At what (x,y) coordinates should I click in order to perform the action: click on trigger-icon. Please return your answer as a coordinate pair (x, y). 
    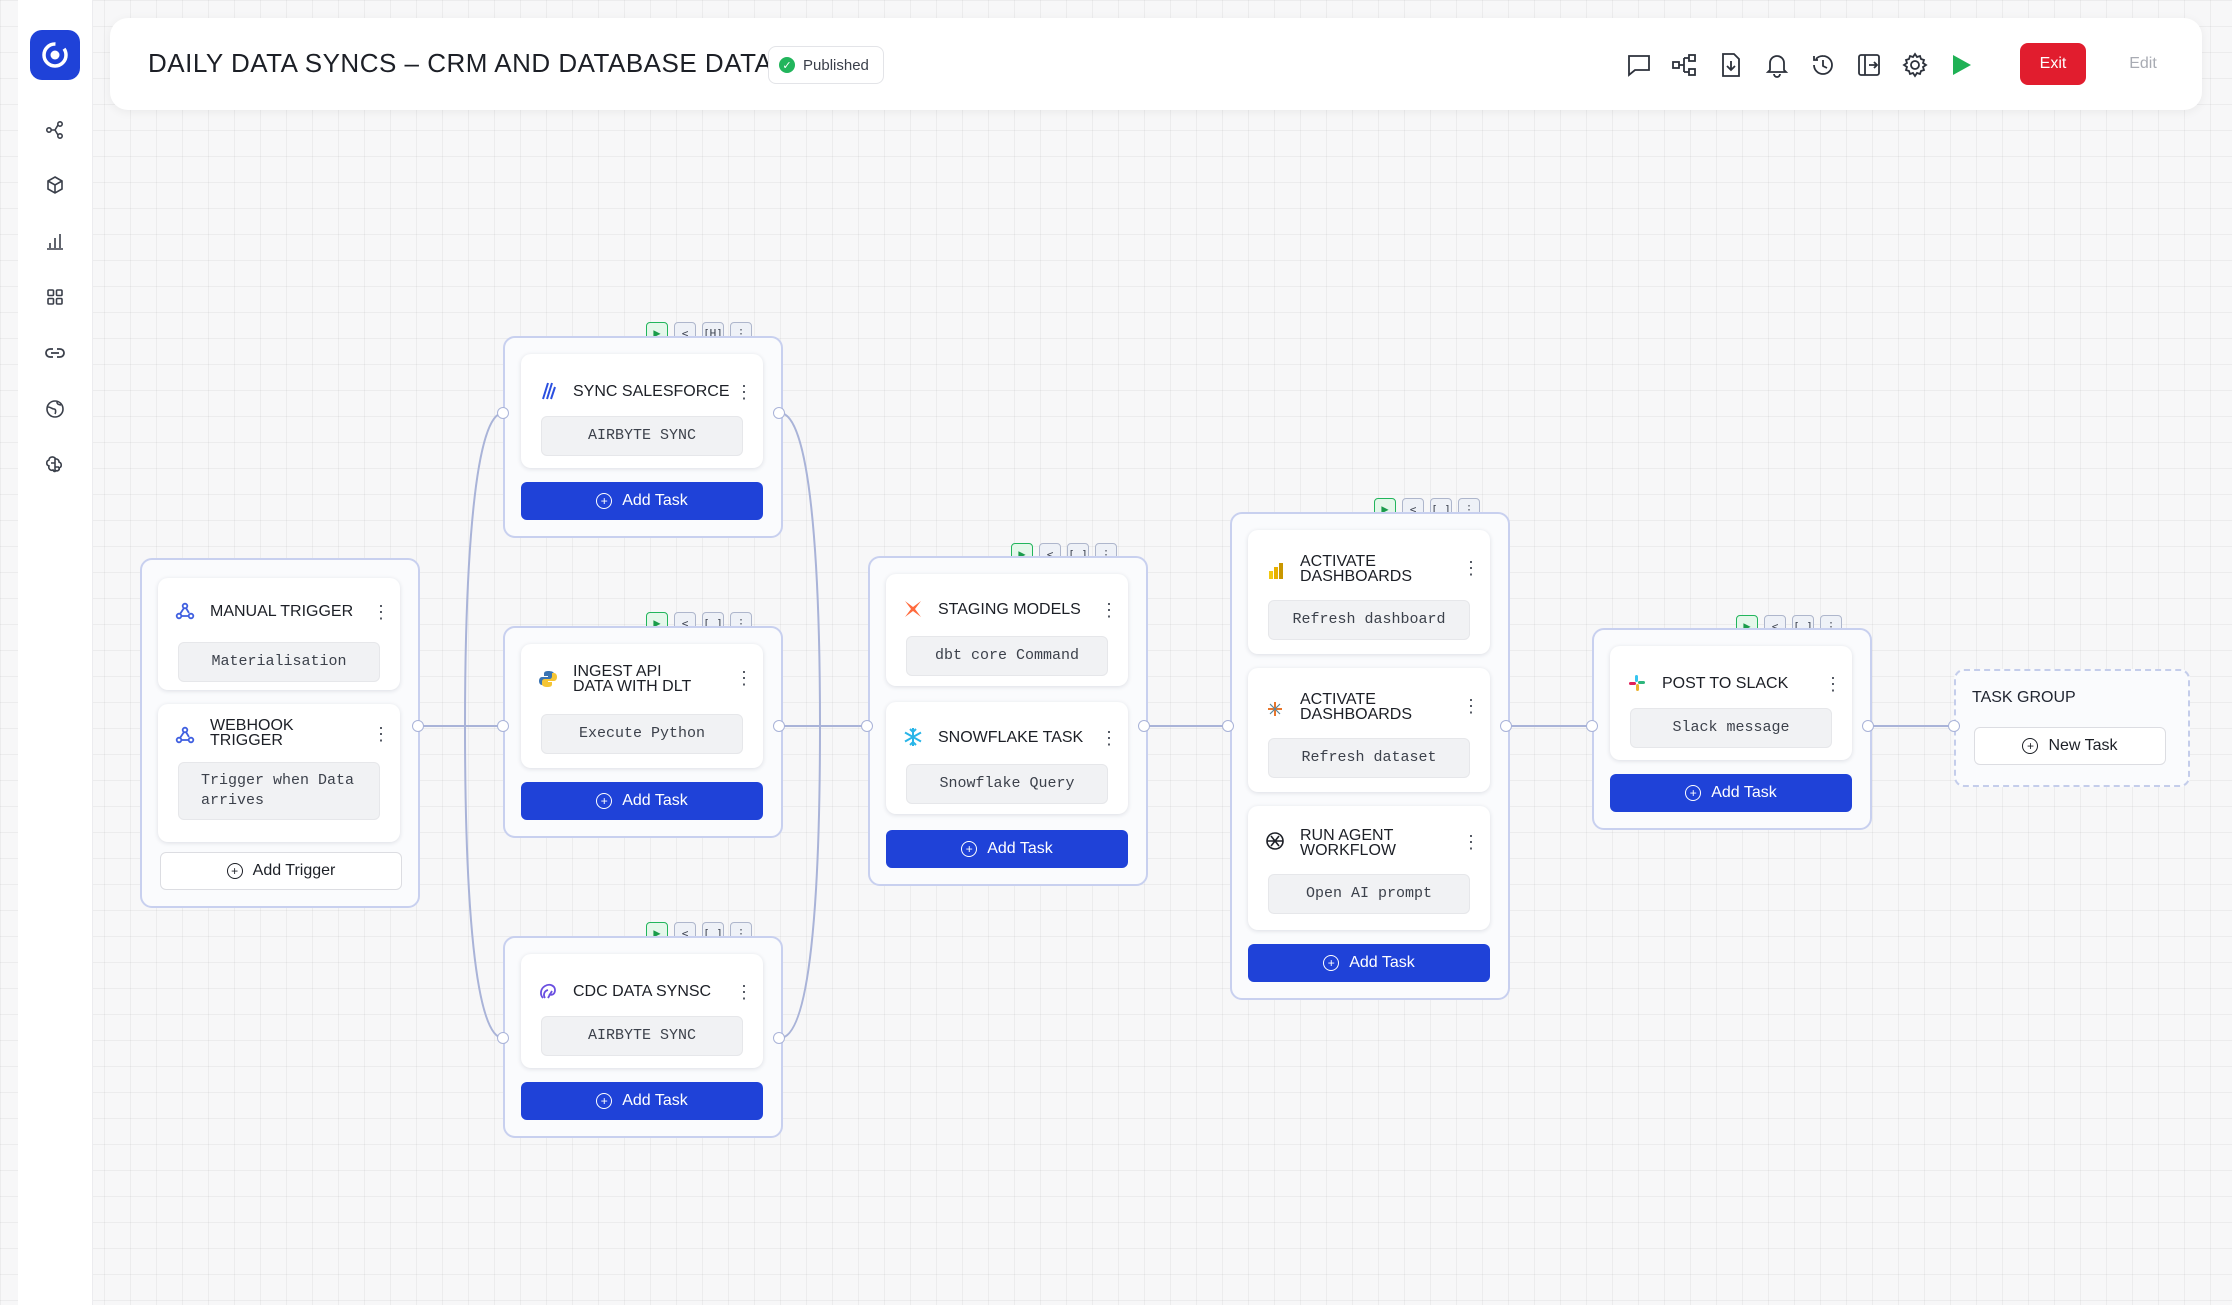
    Looking at the image, I should click on (185, 611).